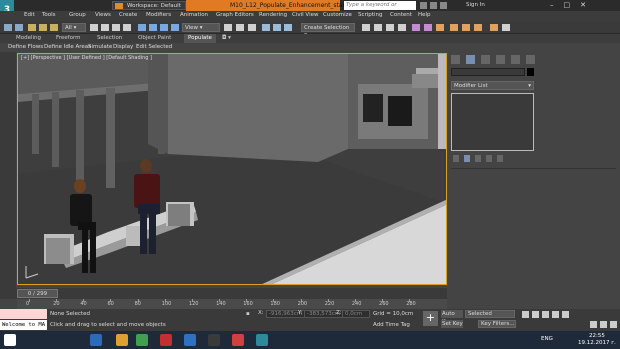 Image resolution: width=620 pixels, height=349 pixels. I want to click on internet-explorer-icon, so click(96, 340).